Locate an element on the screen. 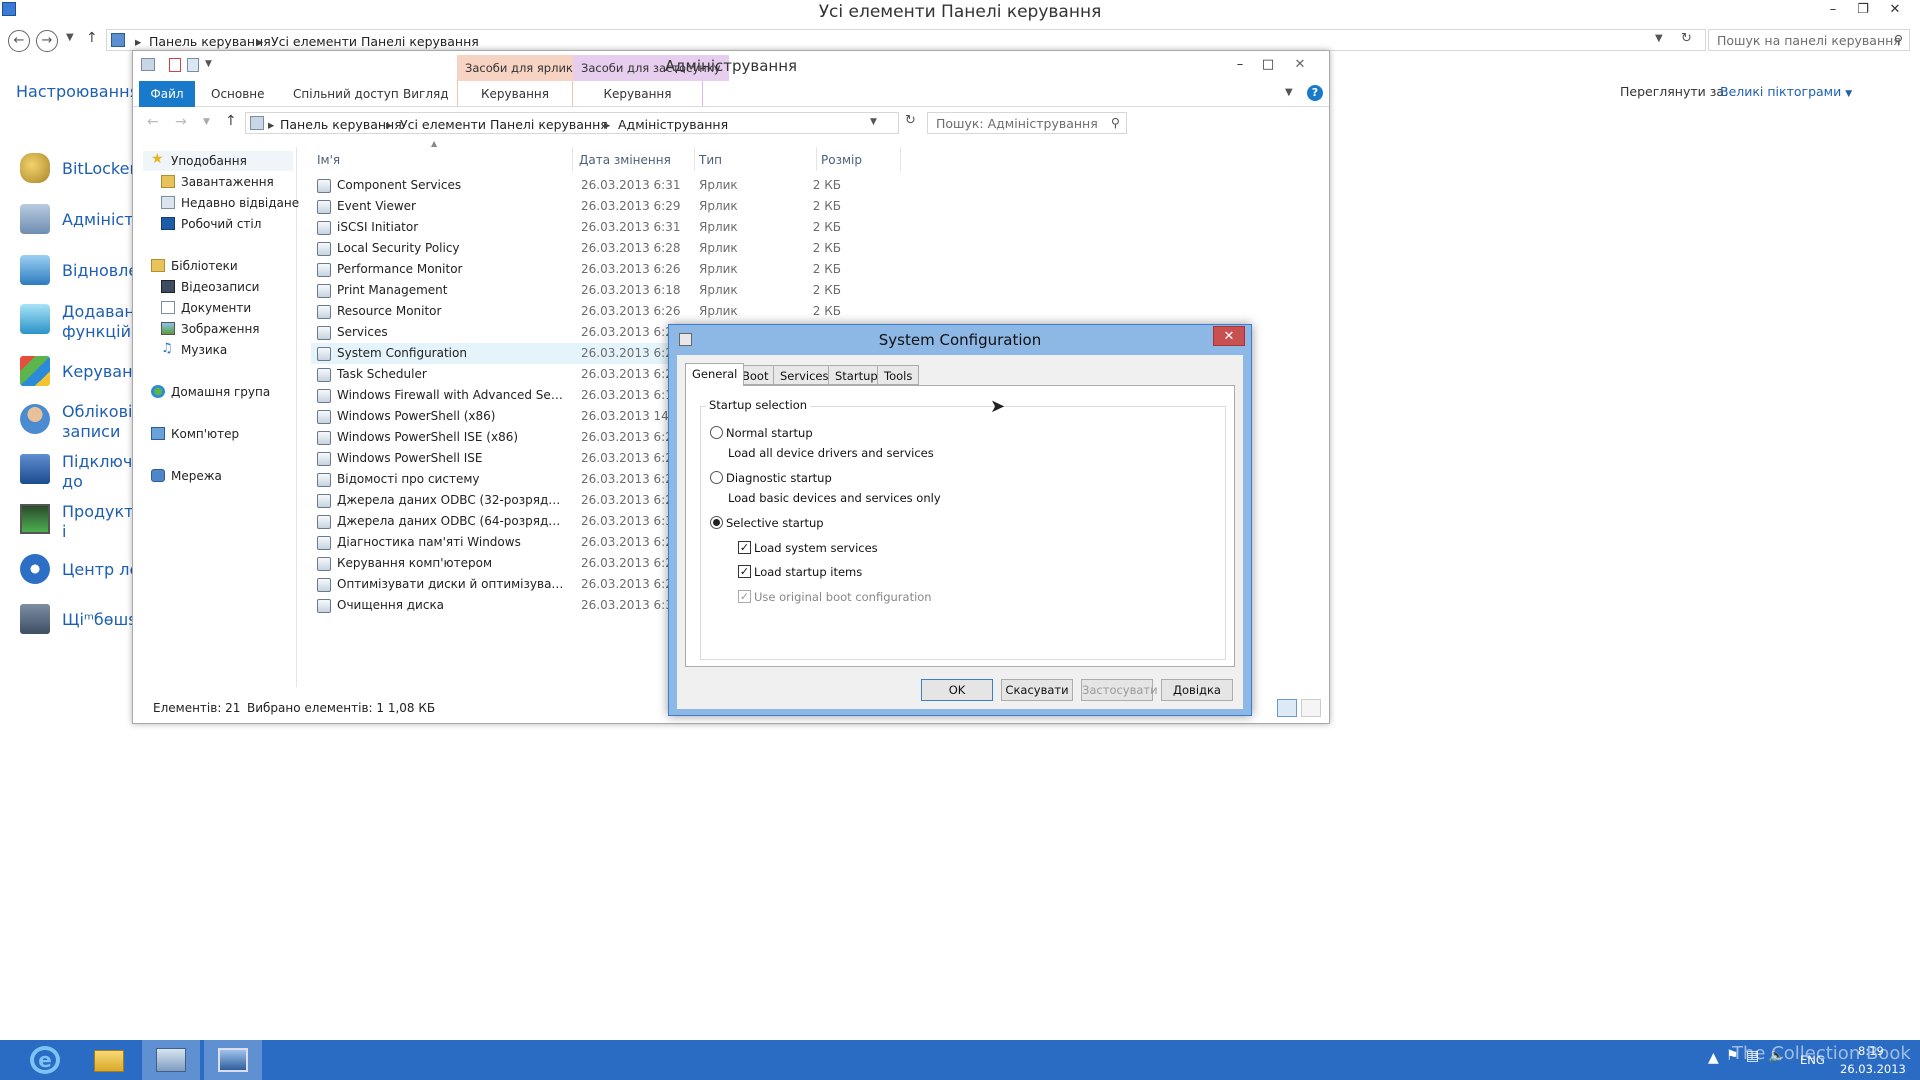 The image size is (1920, 1080). nav-homegroup: Домашня група is located at coordinates (218, 392).